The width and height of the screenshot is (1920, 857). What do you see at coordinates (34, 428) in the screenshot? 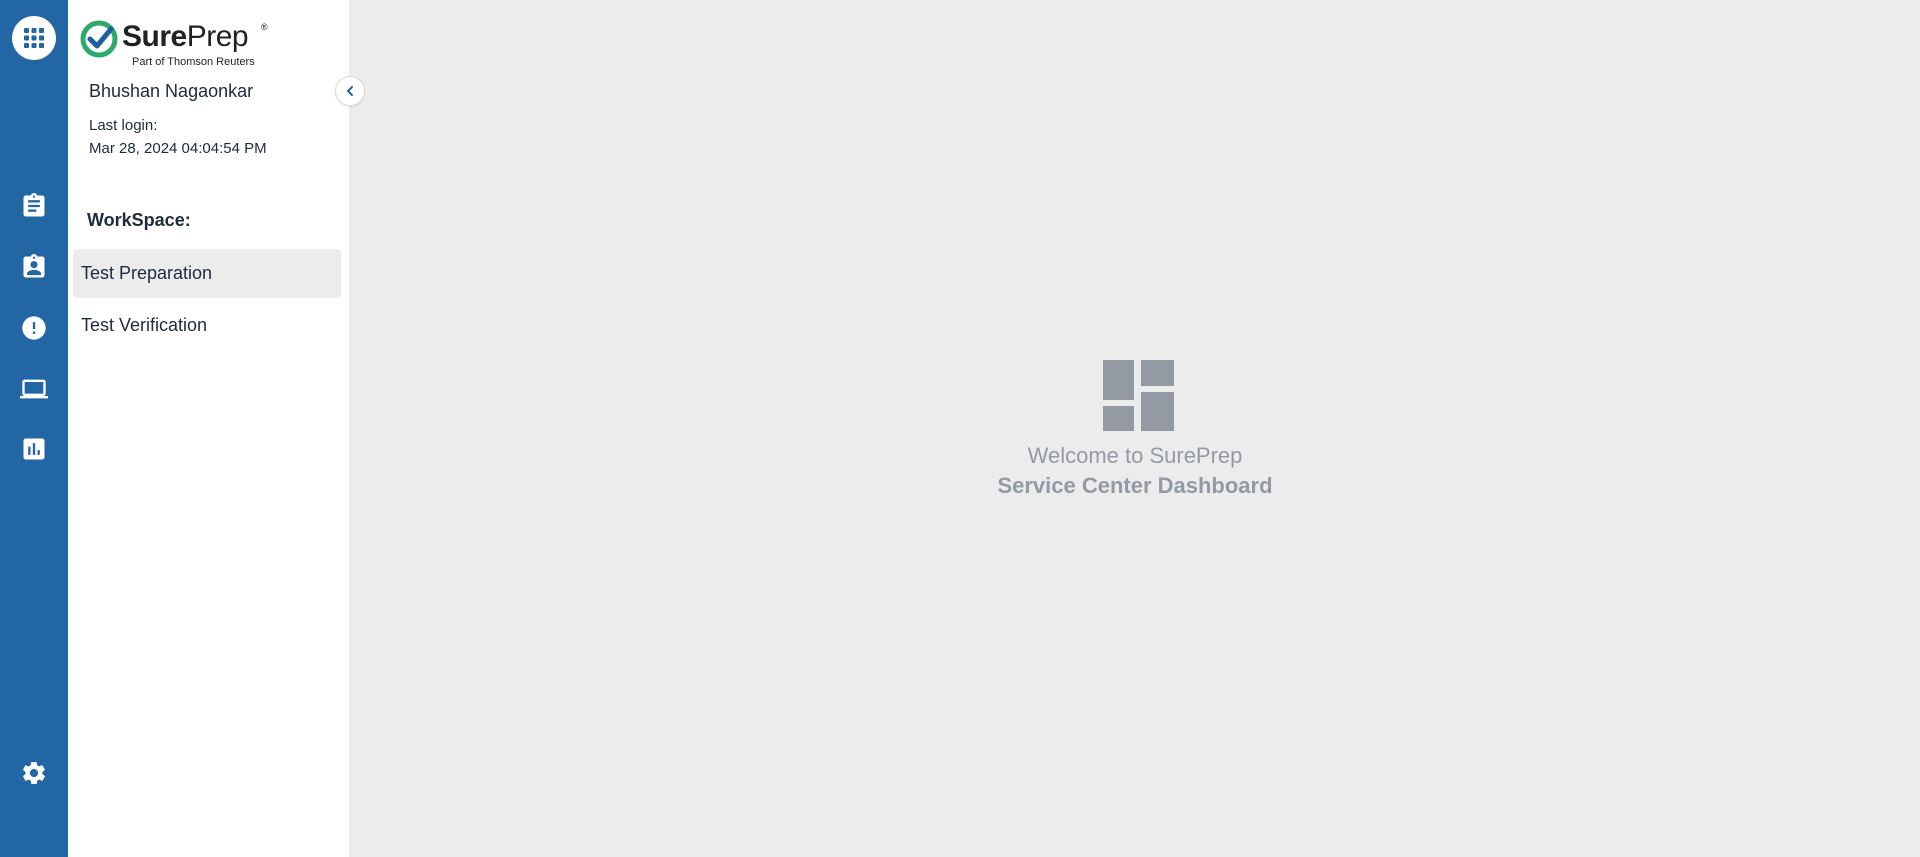
I see `left-nav-rail` at bounding box center [34, 428].